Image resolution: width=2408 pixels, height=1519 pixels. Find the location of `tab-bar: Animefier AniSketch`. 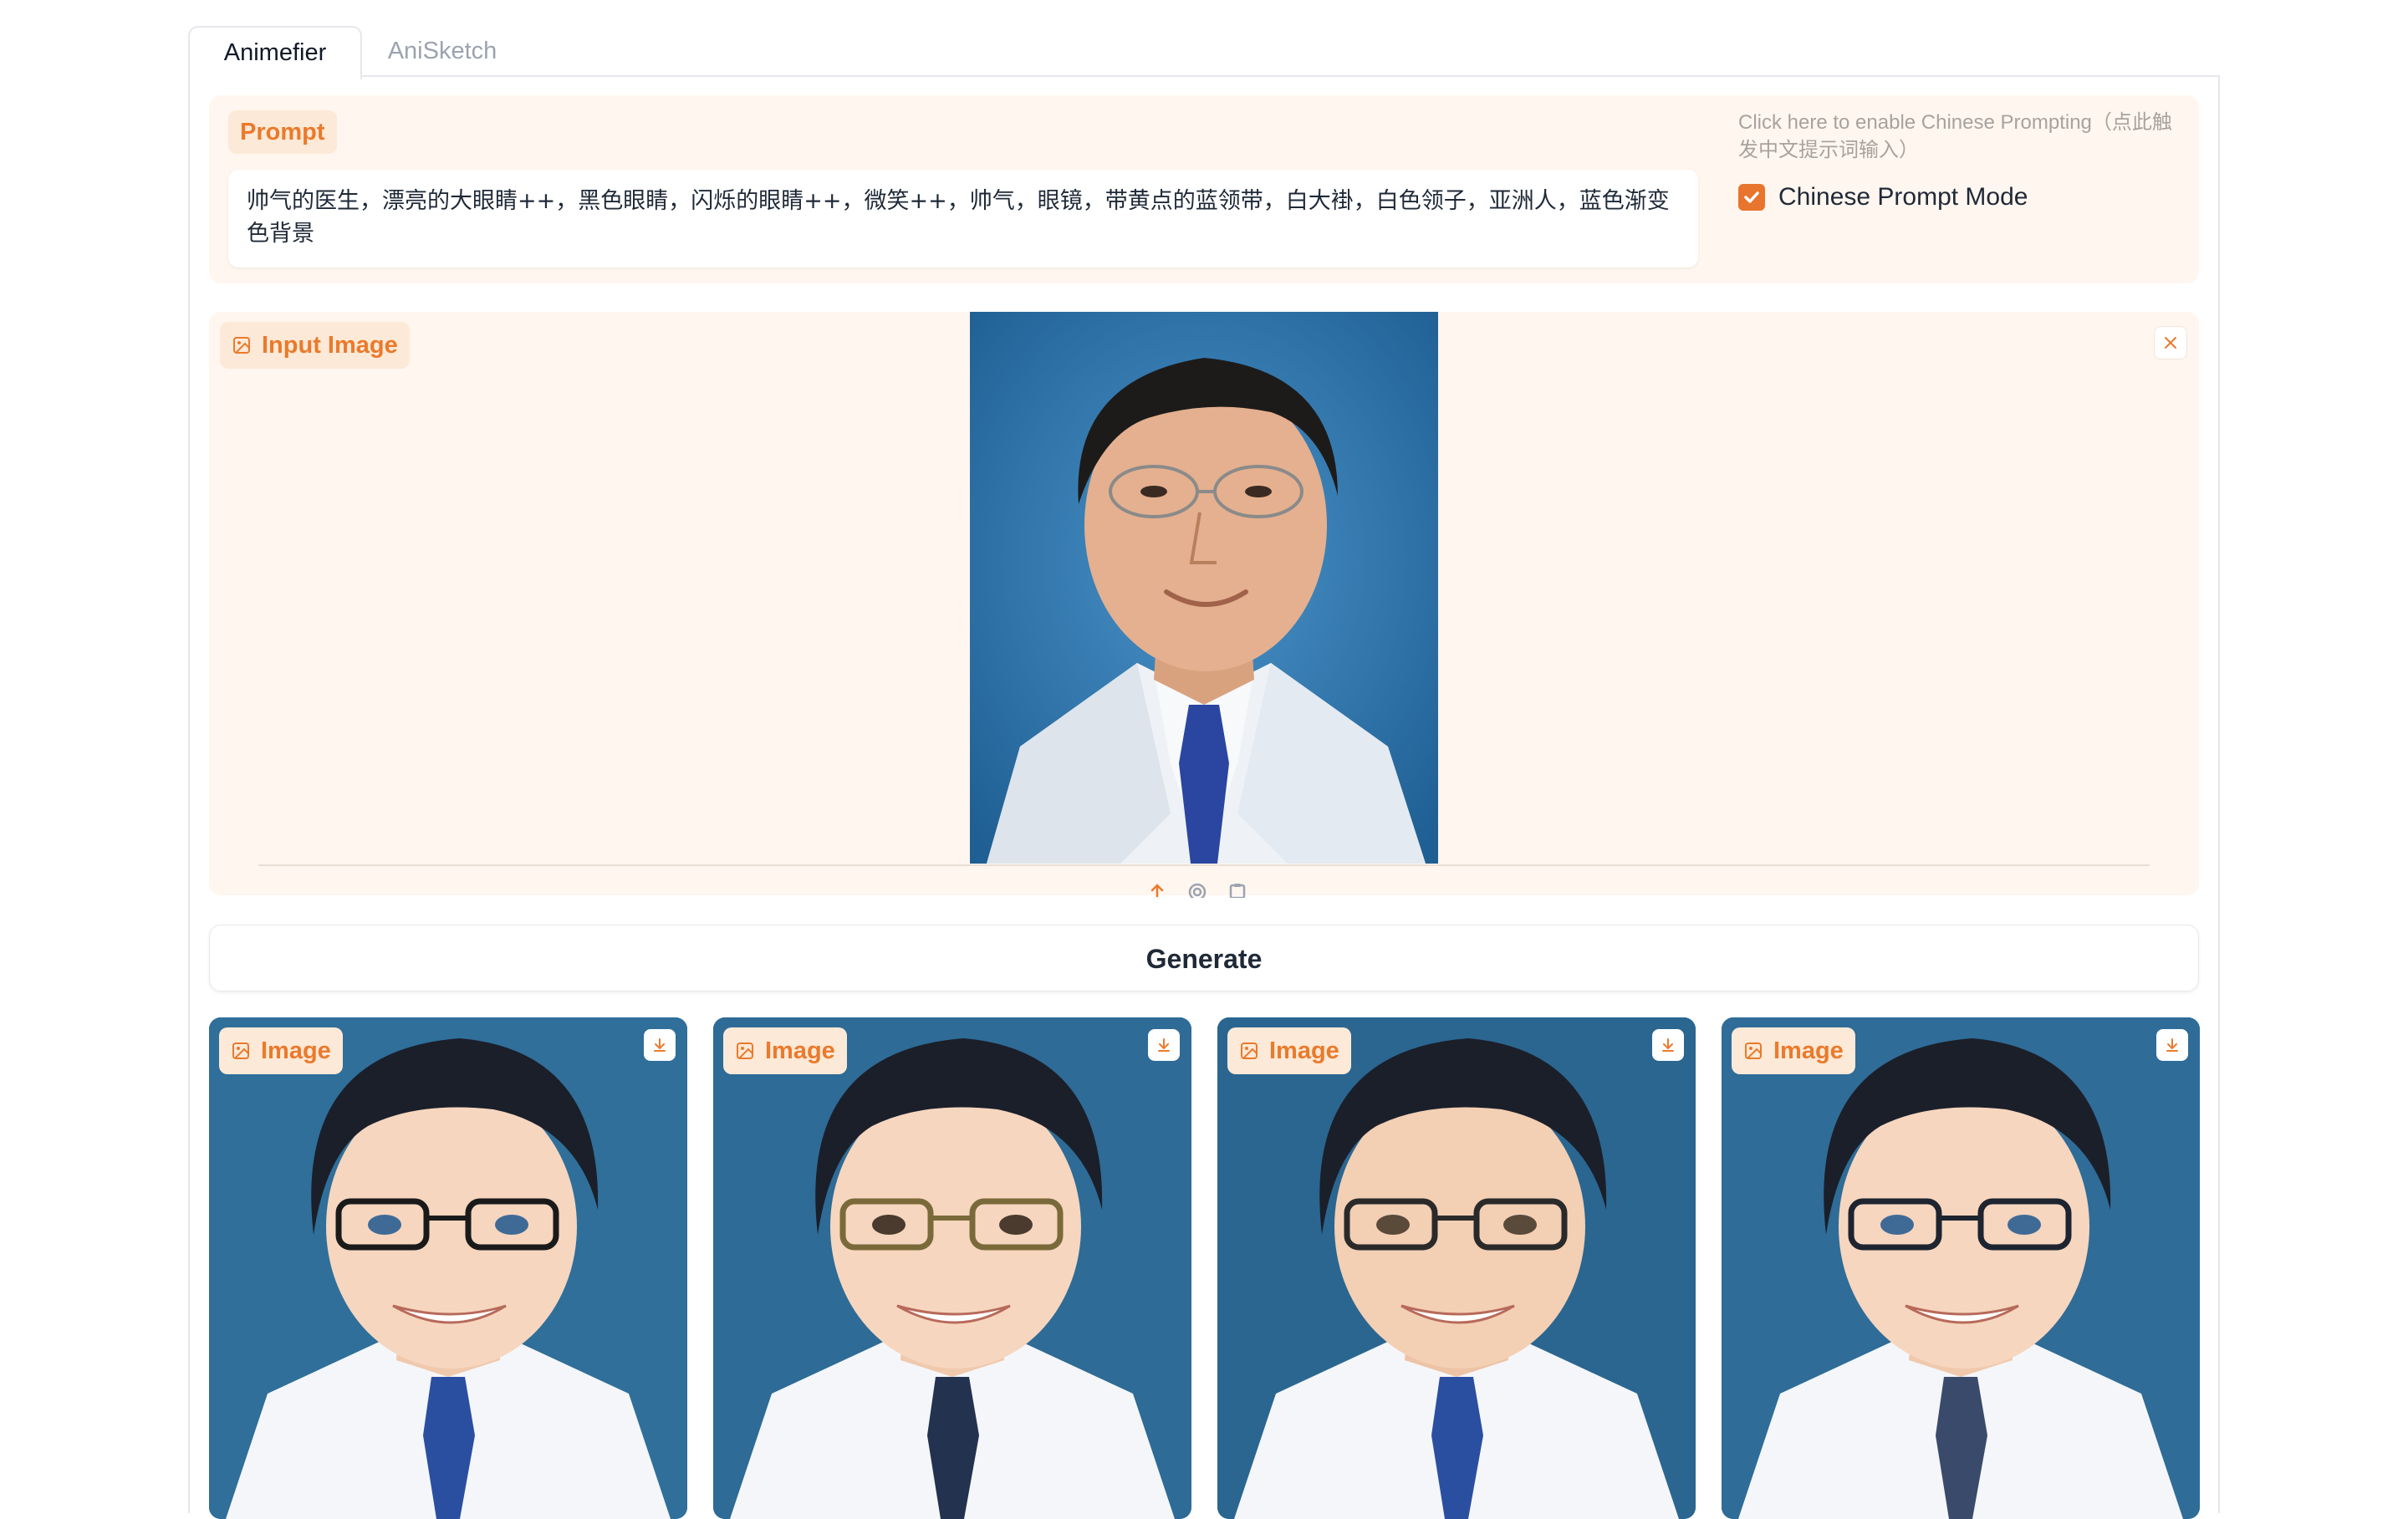

tab-bar: Animefier AniSketch is located at coordinates (1205, 52).